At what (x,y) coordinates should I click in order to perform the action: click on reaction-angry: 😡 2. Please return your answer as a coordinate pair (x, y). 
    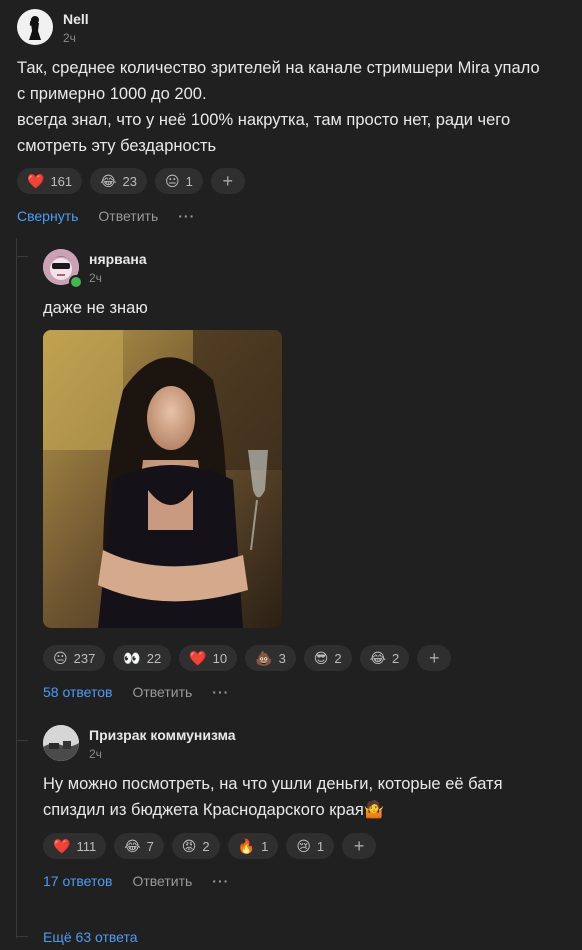
    Looking at the image, I should click on (195, 846).